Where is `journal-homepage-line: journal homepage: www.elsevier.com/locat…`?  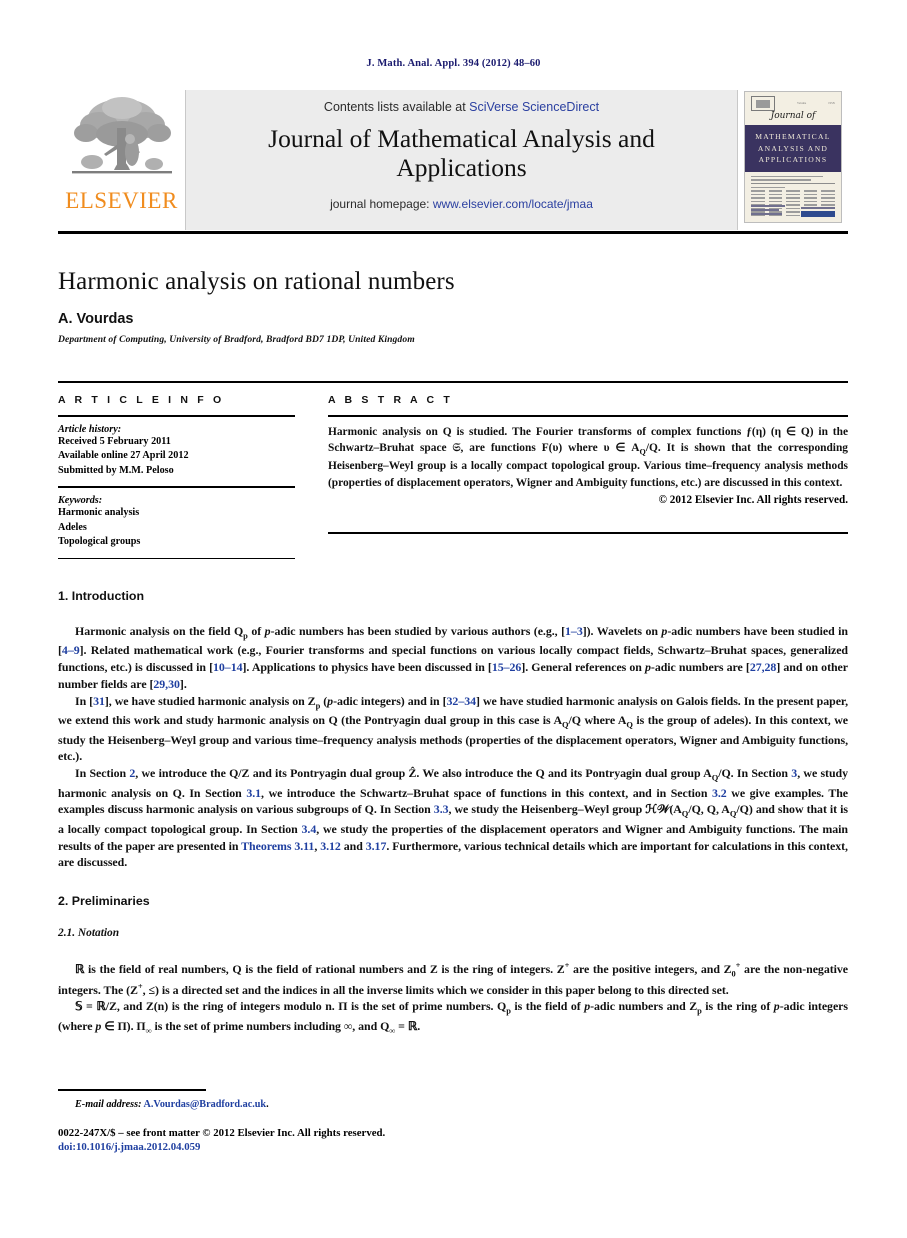 journal-homepage-line: journal homepage: www.elsevier.com/locat… is located at coordinates (461, 204).